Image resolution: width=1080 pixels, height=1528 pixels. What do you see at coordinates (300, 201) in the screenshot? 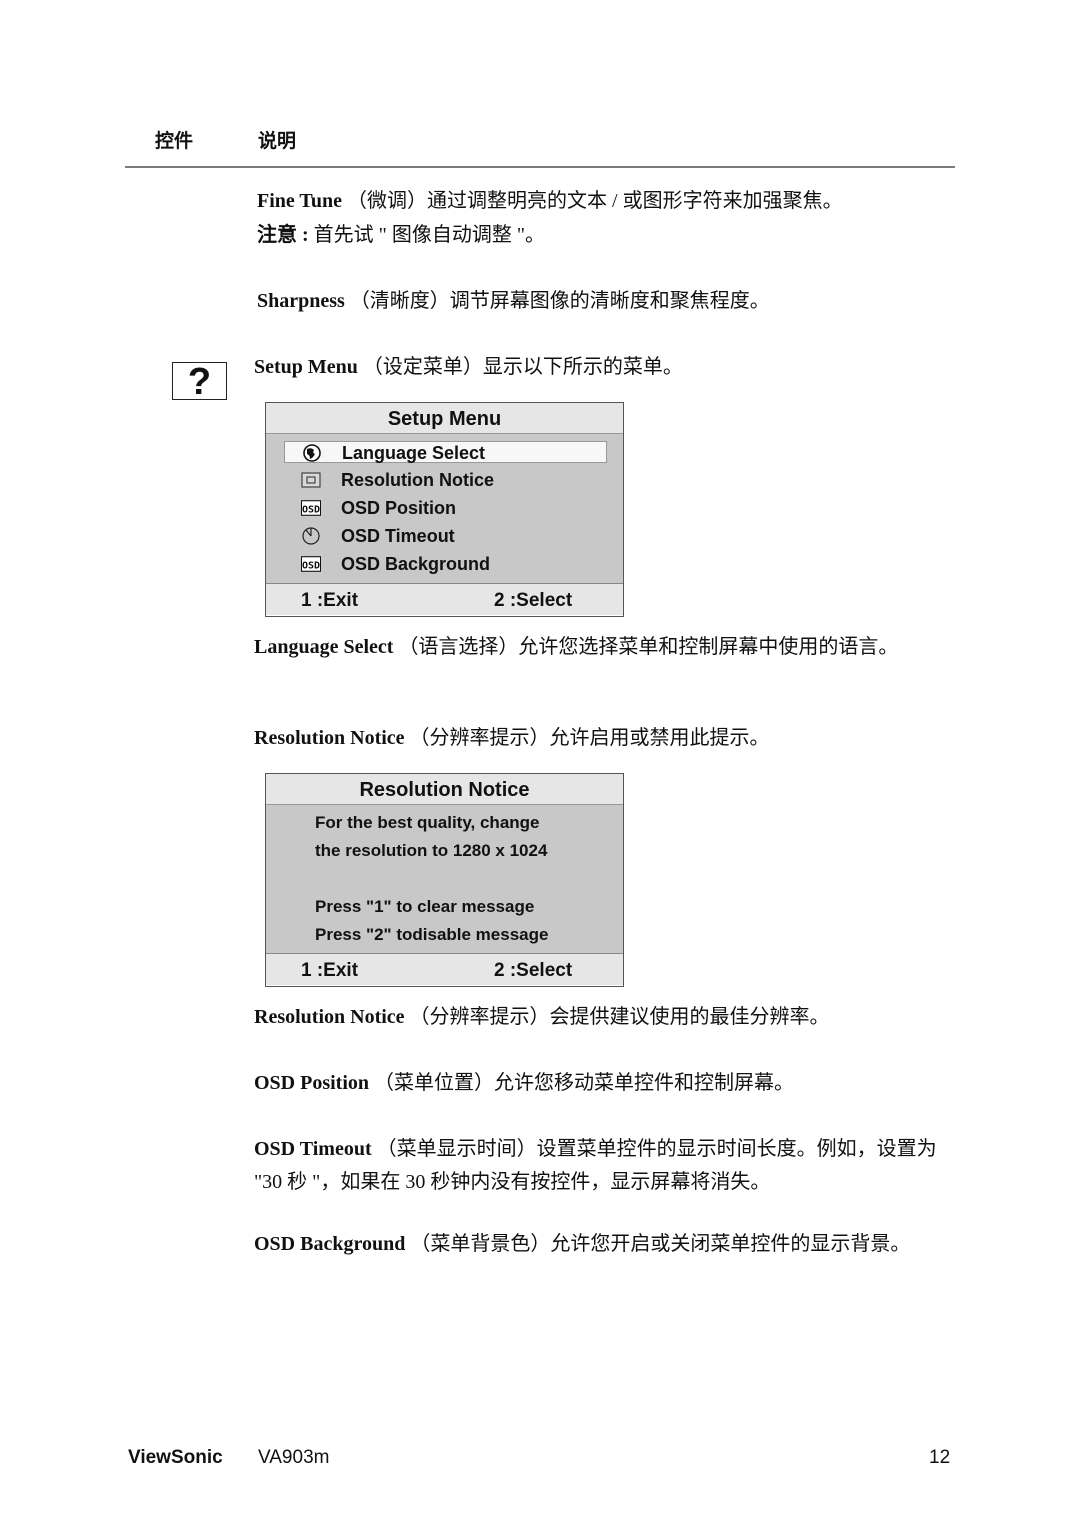
I see `term: Fine Tune` at bounding box center [300, 201].